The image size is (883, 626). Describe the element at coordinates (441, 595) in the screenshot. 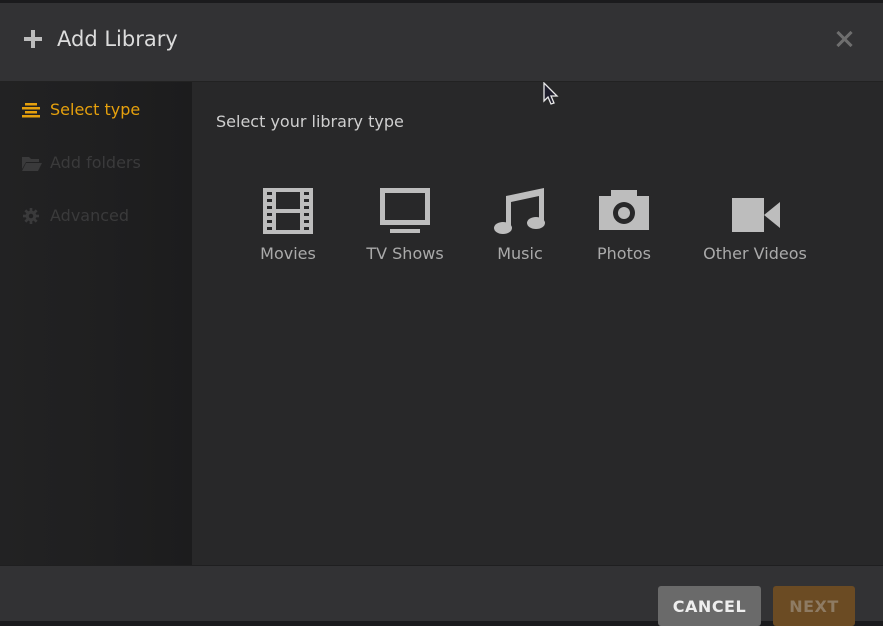

I see `dialog-footer: CANCEL NEXT` at that location.